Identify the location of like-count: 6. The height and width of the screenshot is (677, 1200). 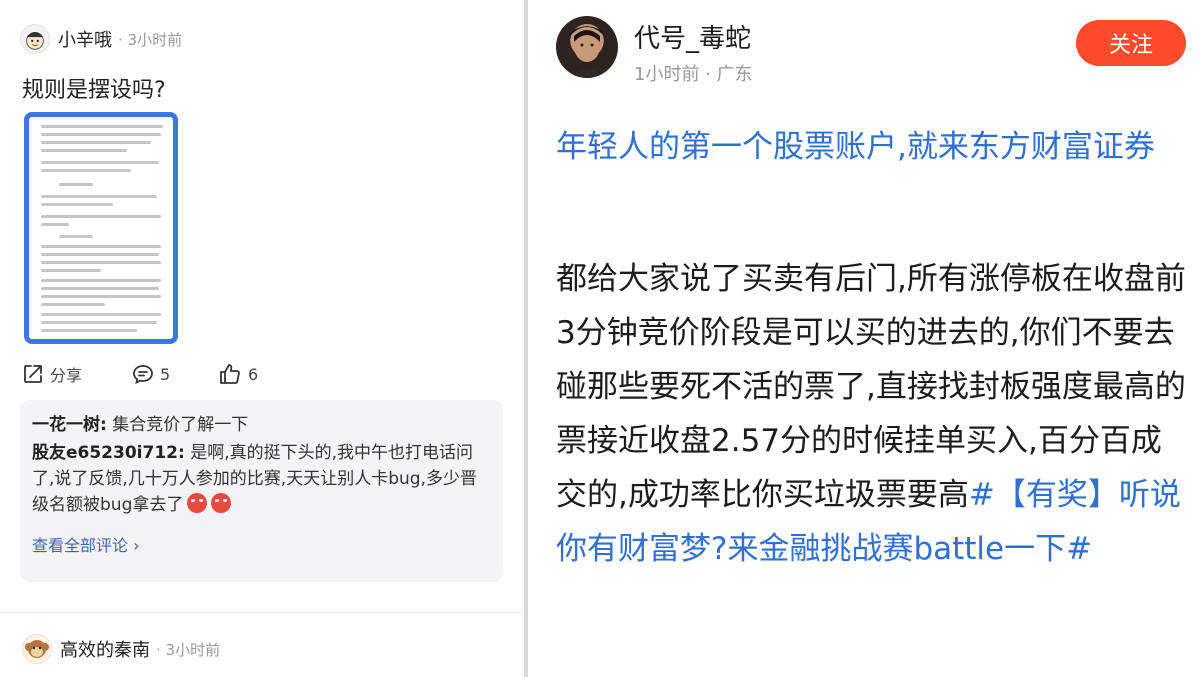
(253, 374).